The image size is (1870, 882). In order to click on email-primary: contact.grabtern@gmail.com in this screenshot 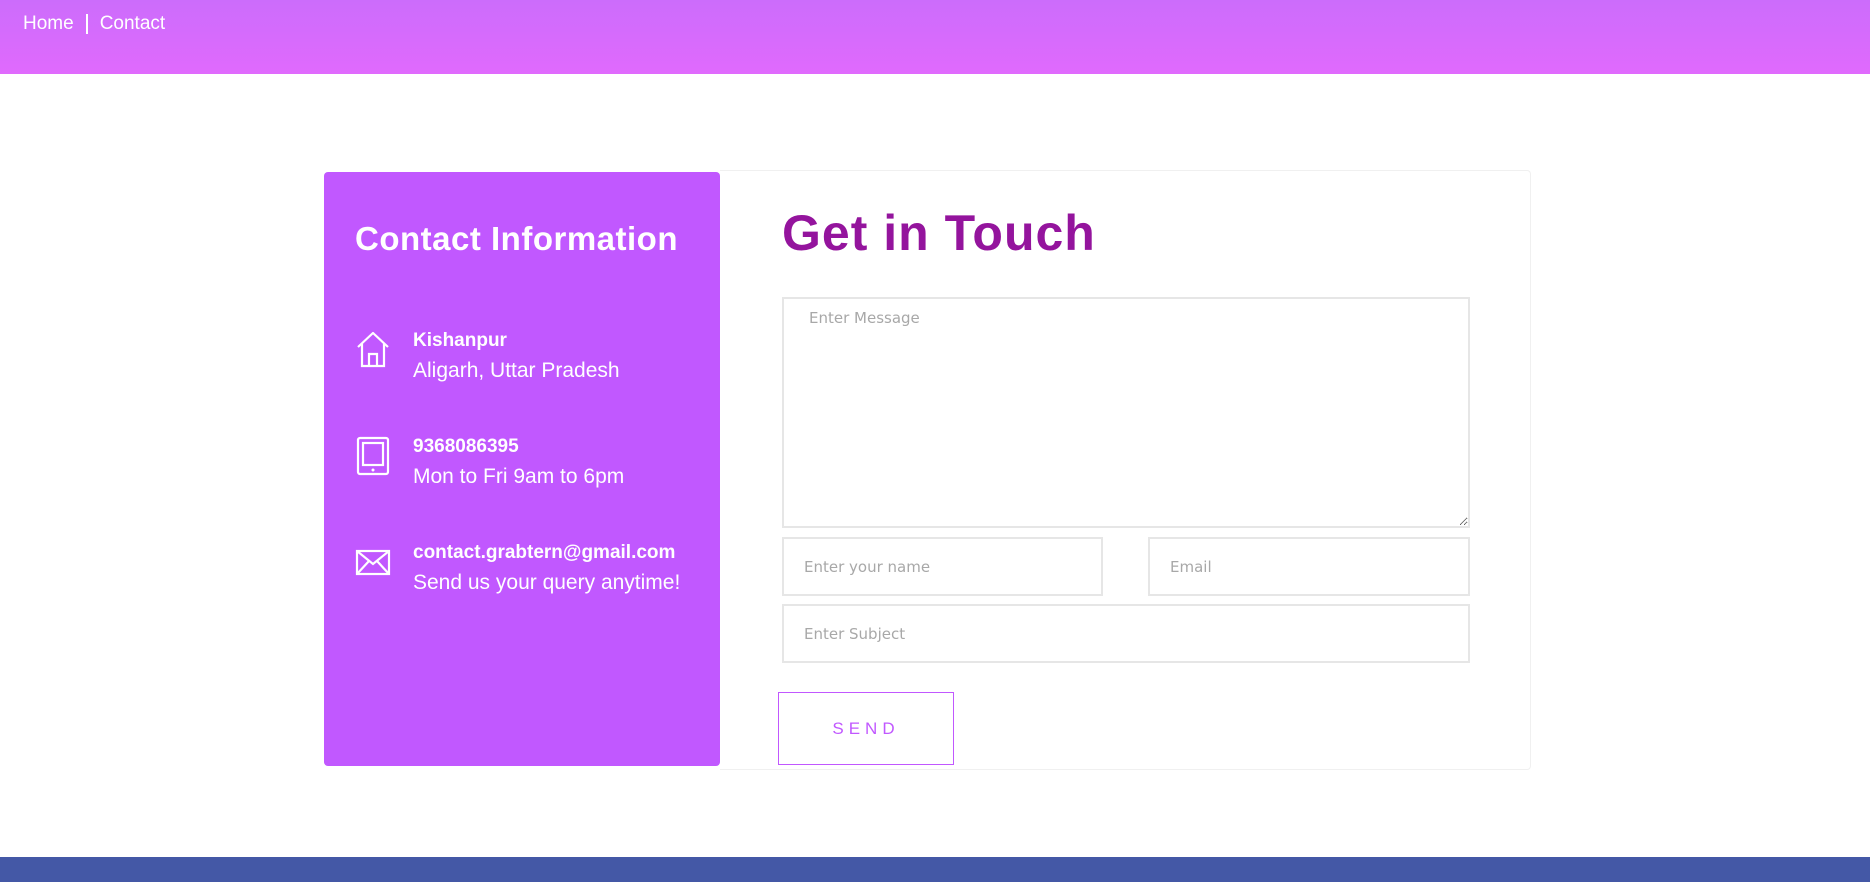, I will do `click(544, 552)`.